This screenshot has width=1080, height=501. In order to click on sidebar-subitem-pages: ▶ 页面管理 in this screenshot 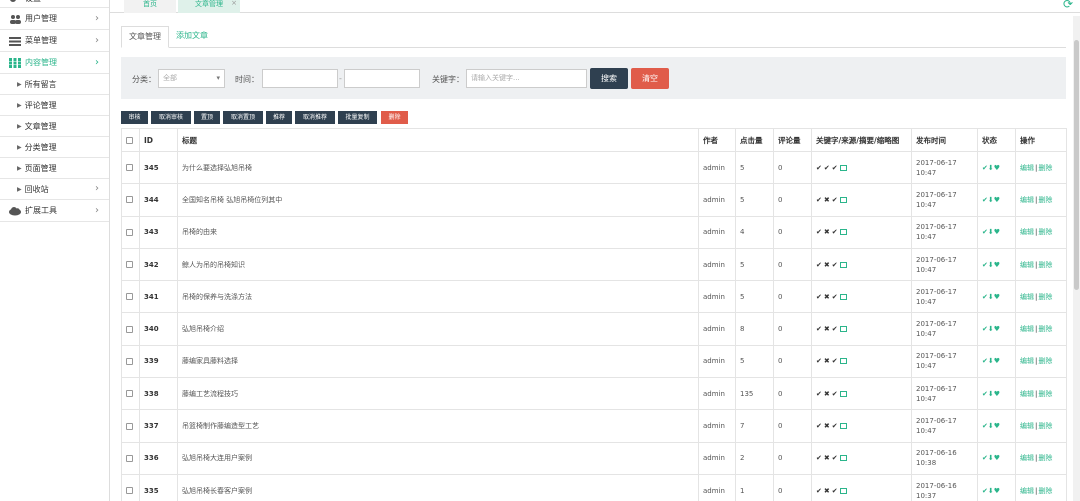, I will do `click(54, 168)`.